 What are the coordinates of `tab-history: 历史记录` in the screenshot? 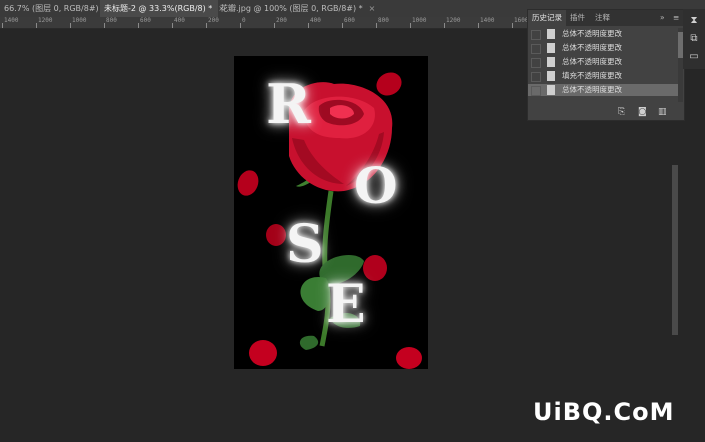 It's located at (547, 18).